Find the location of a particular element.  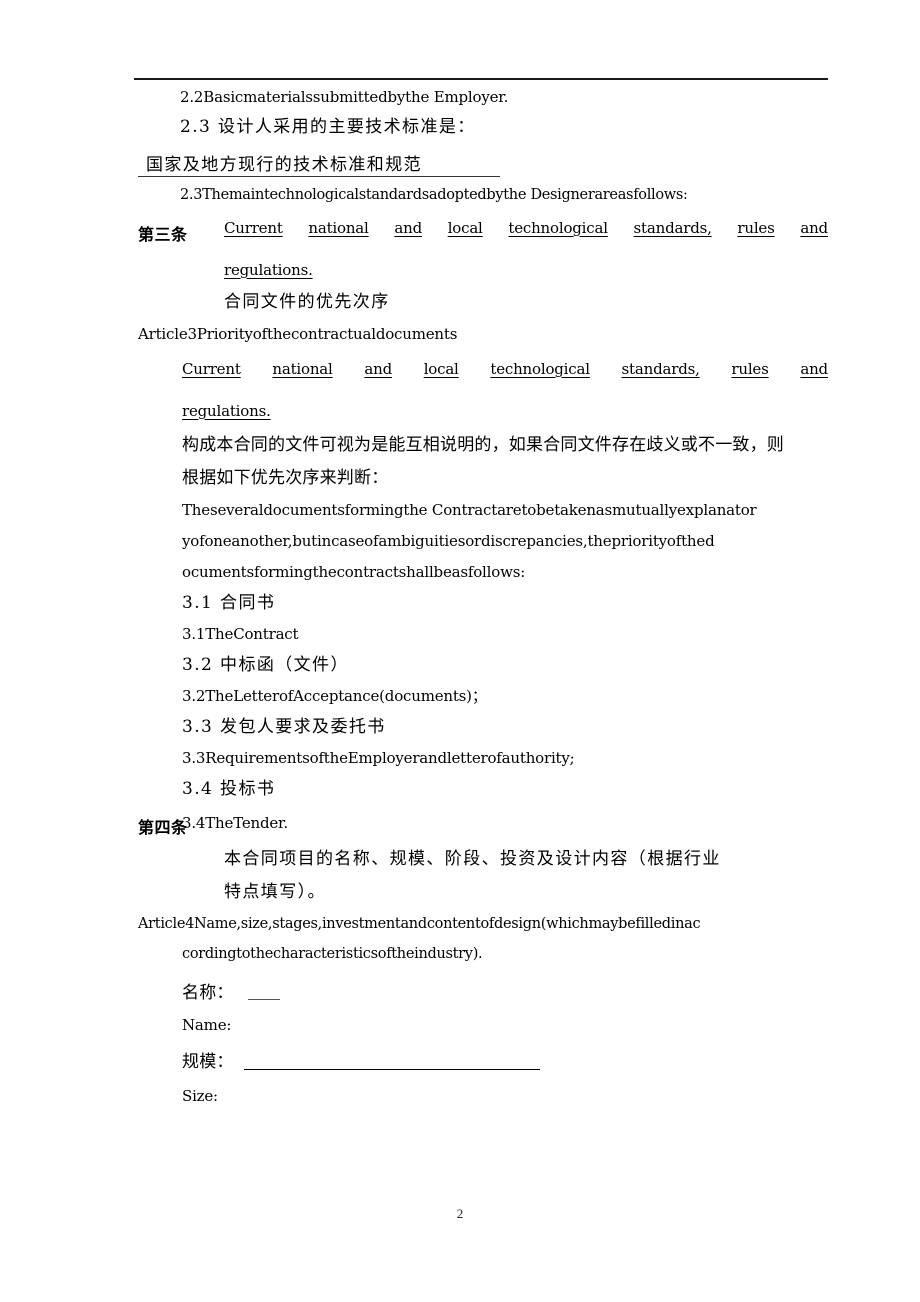

name-field-label: 名称： is located at coordinates (208, 992).